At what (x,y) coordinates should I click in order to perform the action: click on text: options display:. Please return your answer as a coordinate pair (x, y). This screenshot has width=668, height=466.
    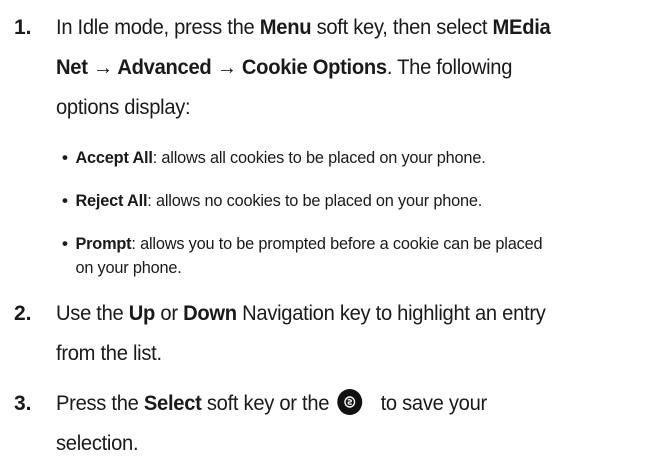
    Looking at the image, I should click on (123, 107).